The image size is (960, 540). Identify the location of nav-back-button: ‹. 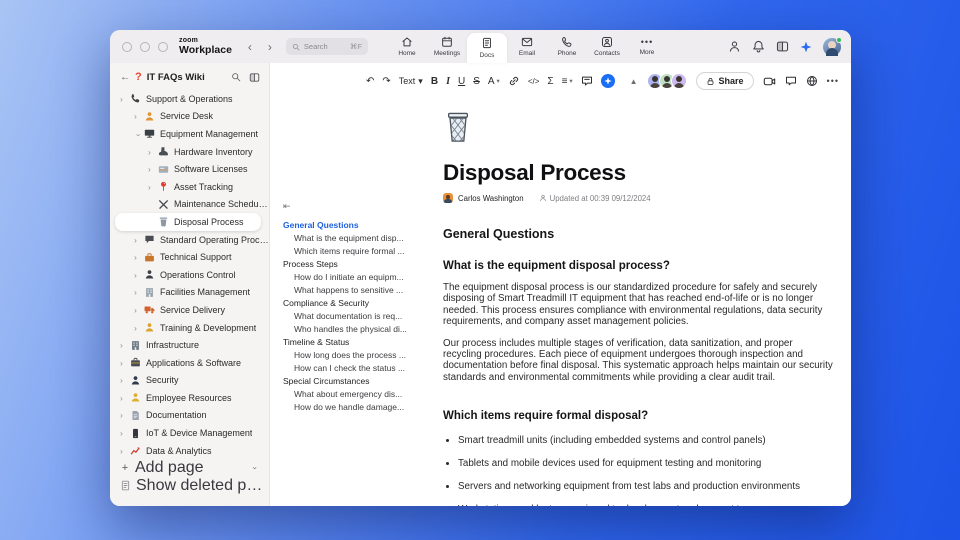
(250, 47).